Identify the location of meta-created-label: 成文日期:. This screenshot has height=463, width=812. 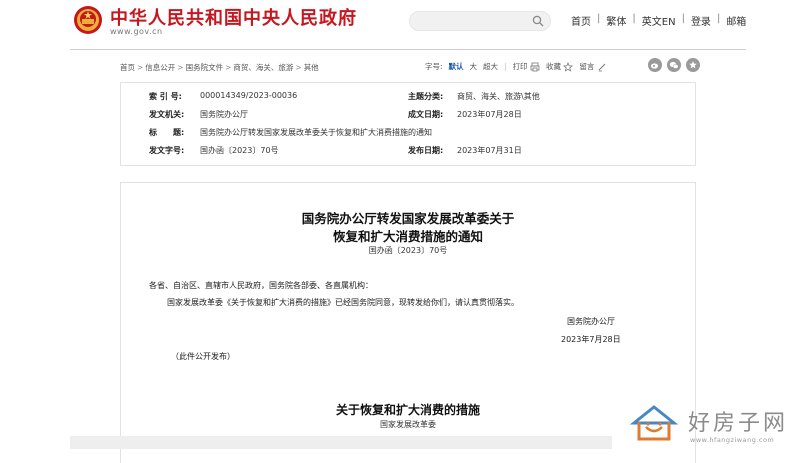
(426, 114).